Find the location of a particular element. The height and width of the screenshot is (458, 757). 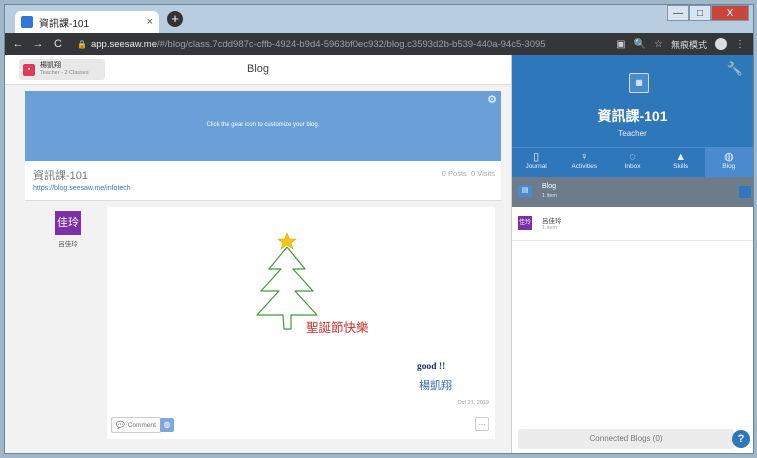

bookmark-star-icon: ☆ is located at coordinates (658, 44).